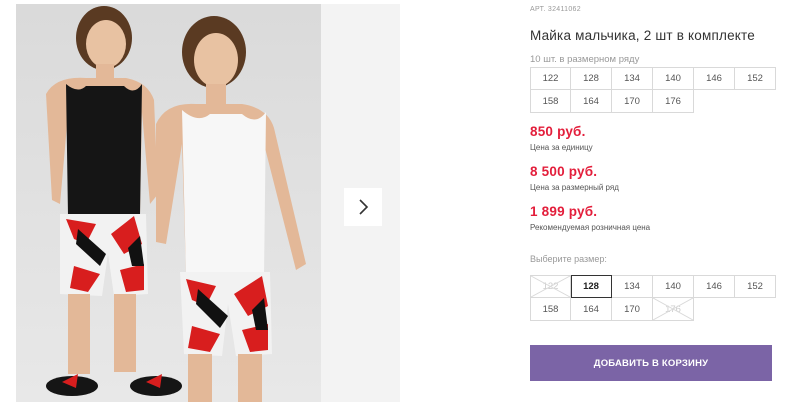 This screenshot has height=402, width=800. I want to click on size-option: 134, so click(632, 286).